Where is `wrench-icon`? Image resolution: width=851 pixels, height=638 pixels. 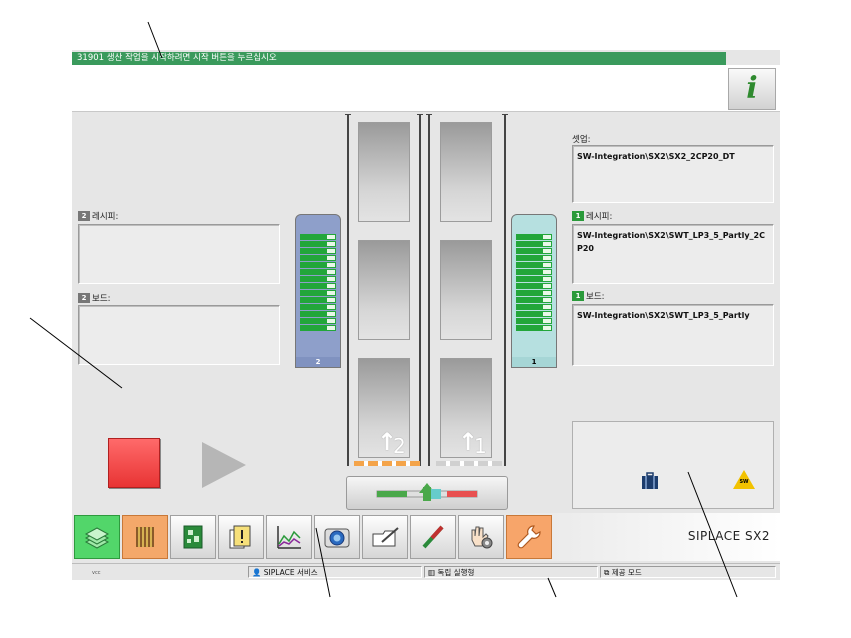
wrench-icon is located at coordinates (529, 537).